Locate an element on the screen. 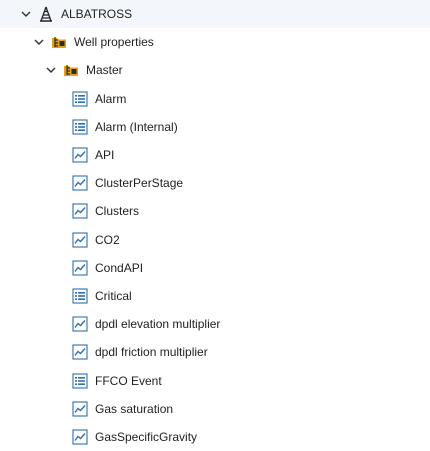 This screenshot has height=451, width=430. tree-leaf-alarm: Alarm is located at coordinates (215, 99).